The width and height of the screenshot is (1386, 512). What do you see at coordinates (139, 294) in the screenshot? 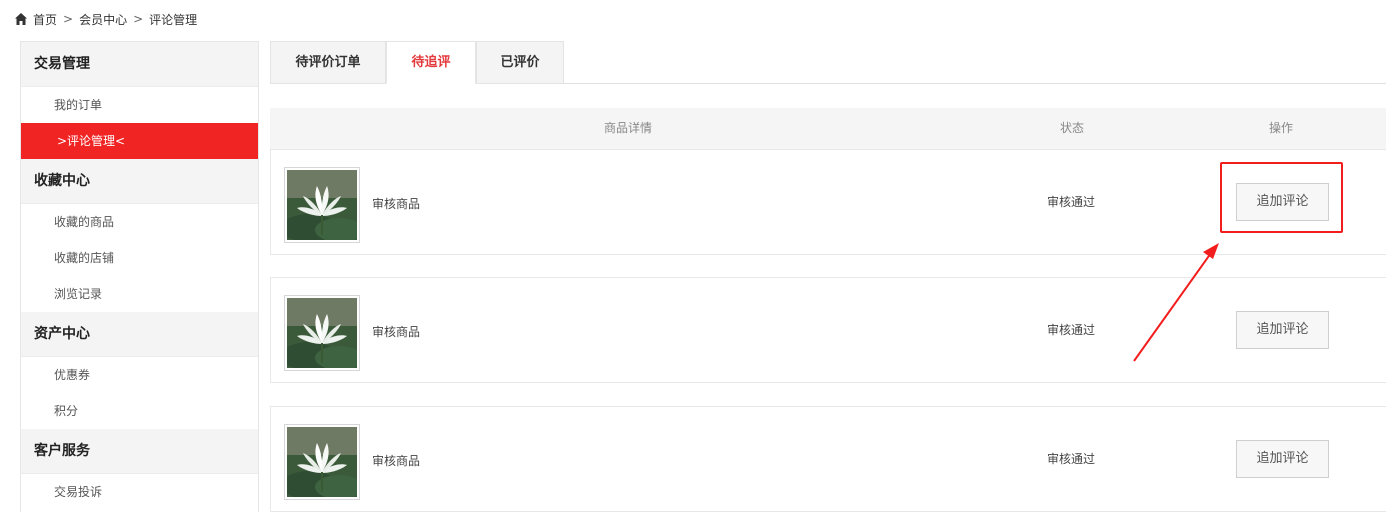
I see `sidebar-item-browse-history: 浏览记录` at bounding box center [139, 294].